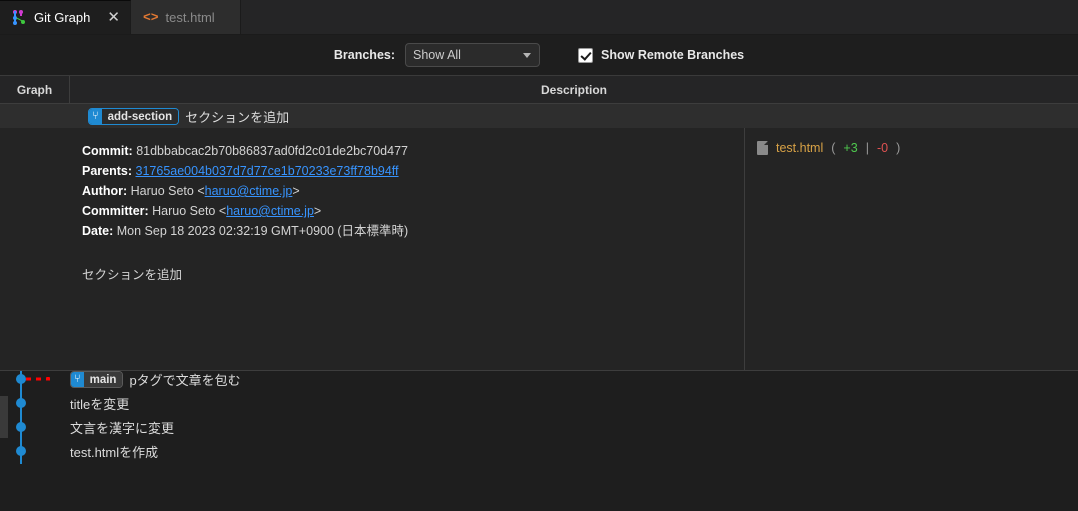  What do you see at coordinates (272, 151) in the screenshot?
I see `commit-hash-value: 81dbbabcac2b70b86837ad0fd2c01de2bc70d477` at bounding box center [272, 151].